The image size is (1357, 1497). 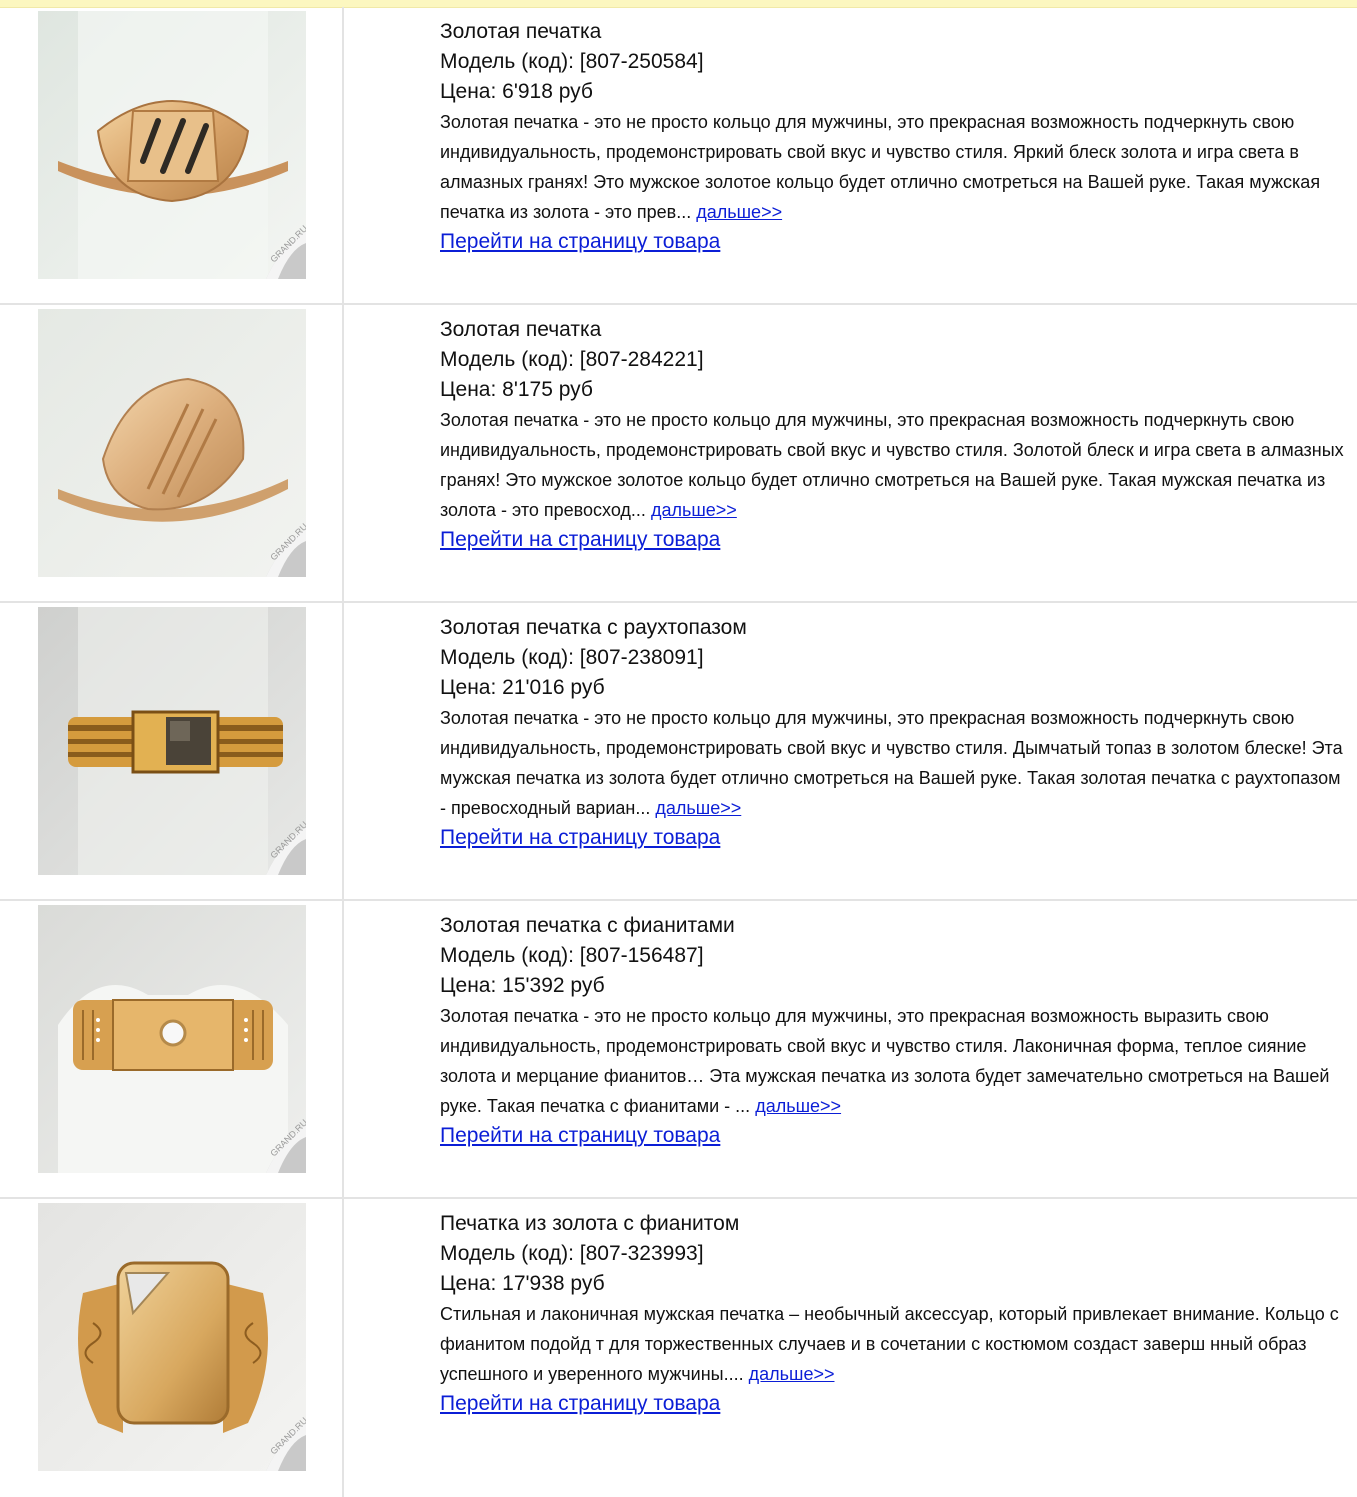 What do you see at coordinates (516, 91) in the screenshot?
I see `product-price: Цена: 6'918 руб` at bounding box center [516, 91].